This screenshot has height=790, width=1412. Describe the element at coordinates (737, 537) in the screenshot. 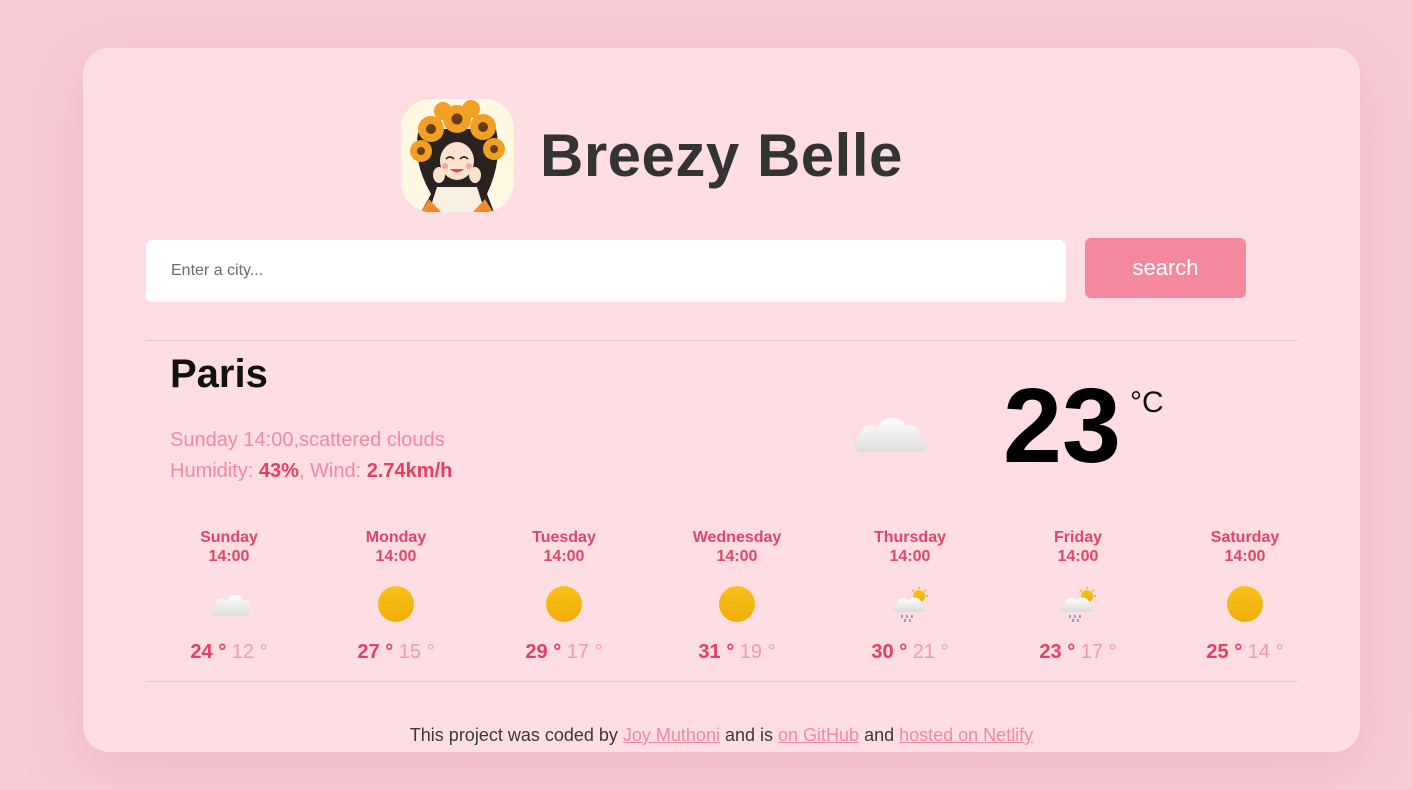

I see `forecast-day-name: Wednesday` at that location.